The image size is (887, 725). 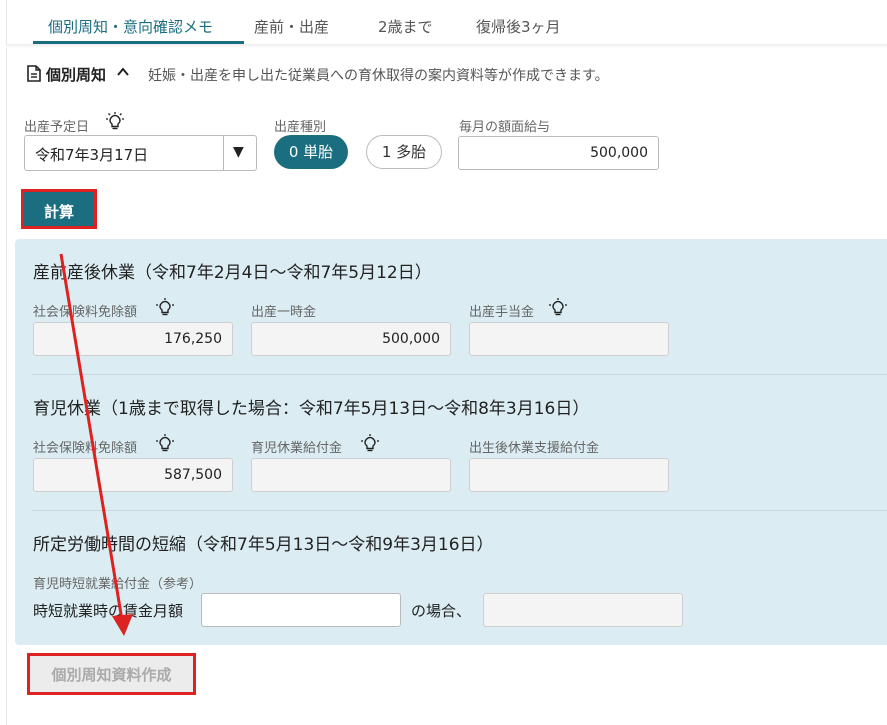 What do you see at coordinates (311, 152) in the screenshot?
I see `birth-single-toggle: 0 単胎` at bounding box center [311, 152].